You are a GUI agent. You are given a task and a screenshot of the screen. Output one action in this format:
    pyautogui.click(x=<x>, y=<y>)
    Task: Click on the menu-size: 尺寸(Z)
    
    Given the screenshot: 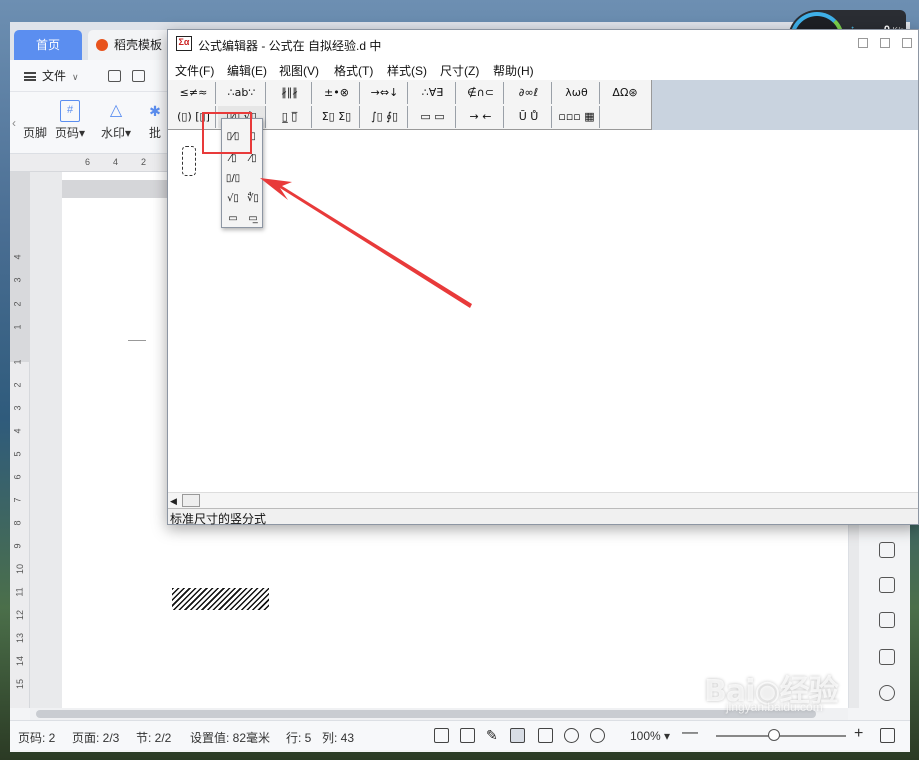 What is the action you would take?
    pyautogui.click(x=459, y=70)
    